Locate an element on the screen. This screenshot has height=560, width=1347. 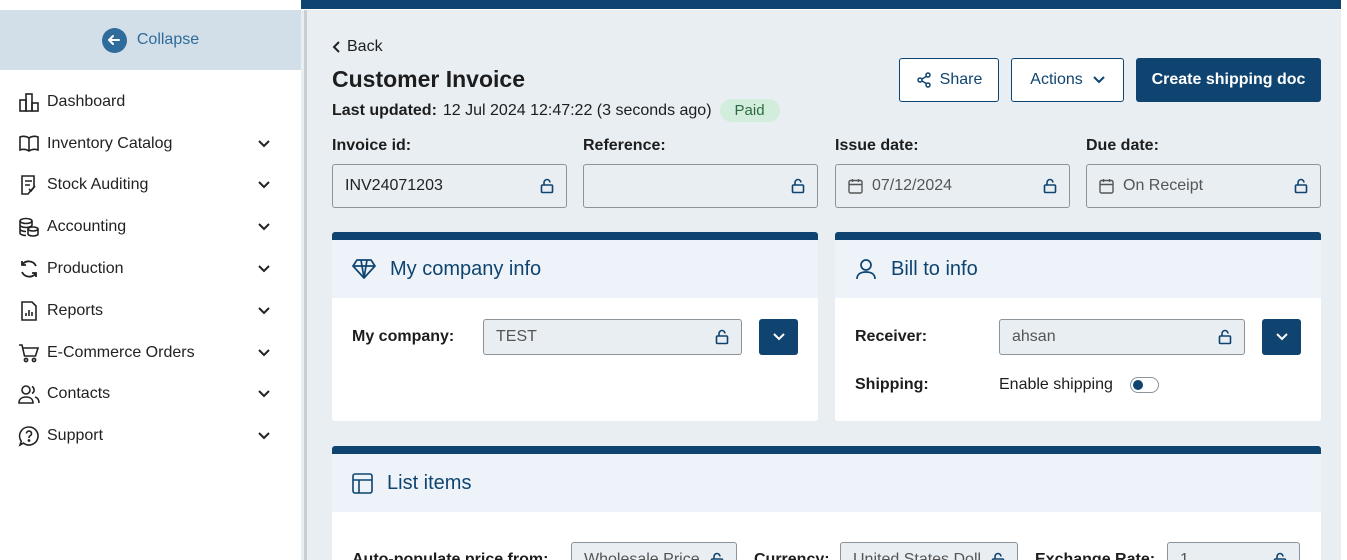
sidebar-item-label: Dashboard is located at coordinates (86, 101).